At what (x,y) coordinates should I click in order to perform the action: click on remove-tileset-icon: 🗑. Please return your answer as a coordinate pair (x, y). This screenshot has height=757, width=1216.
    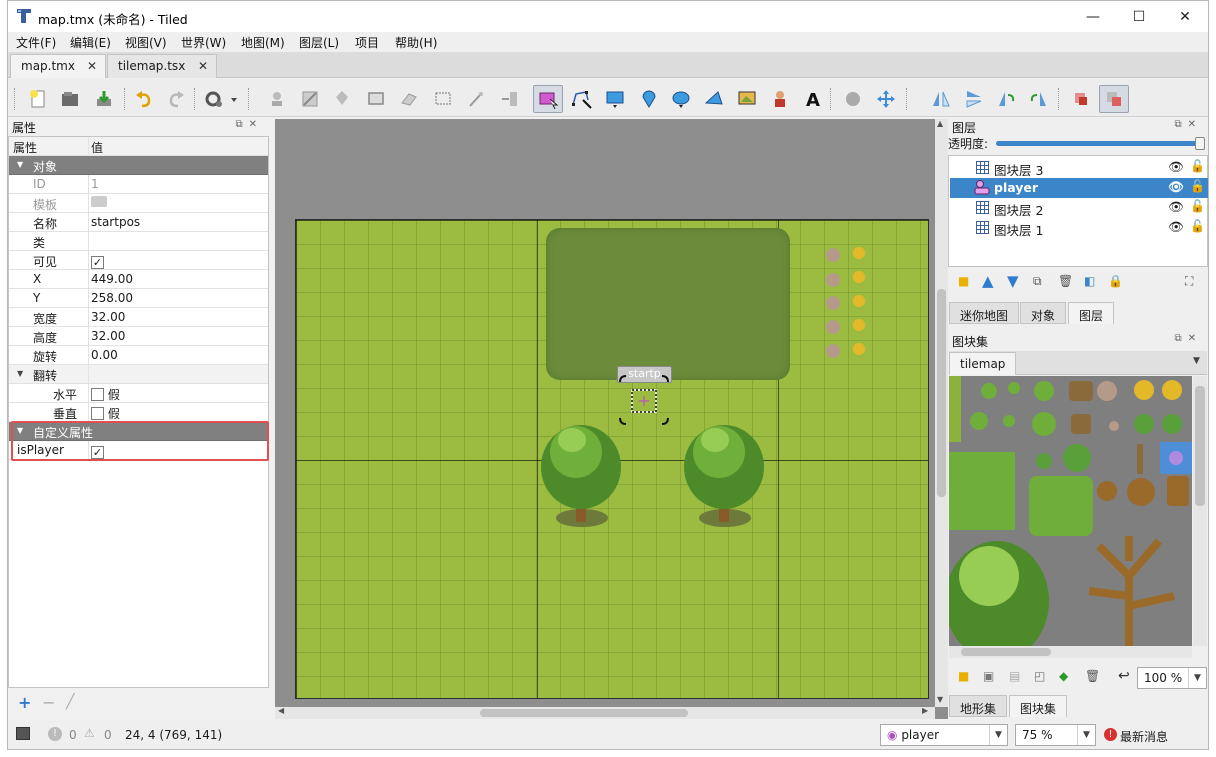
    Looking at the image, I should click on (1092, 676).